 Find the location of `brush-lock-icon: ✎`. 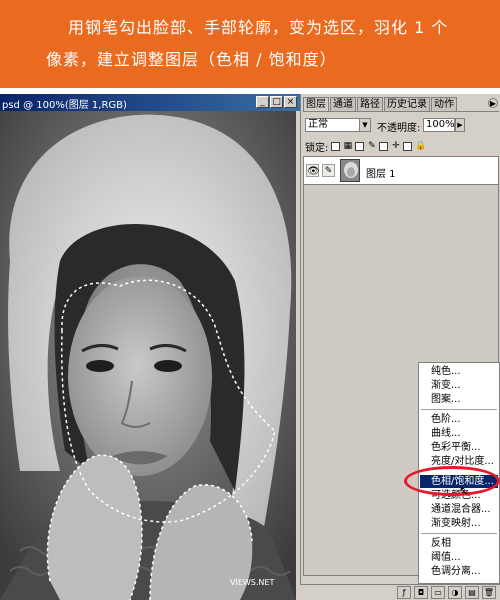

brush-lock-icon: ✎ is located at coordinates (372, 146).